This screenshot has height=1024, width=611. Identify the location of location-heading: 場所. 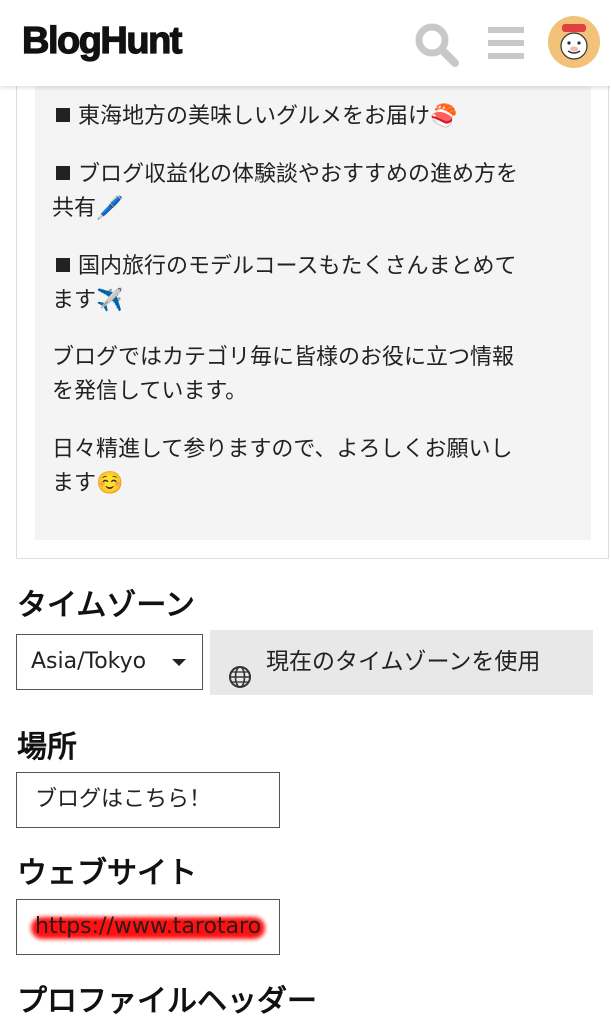
(47, 747).